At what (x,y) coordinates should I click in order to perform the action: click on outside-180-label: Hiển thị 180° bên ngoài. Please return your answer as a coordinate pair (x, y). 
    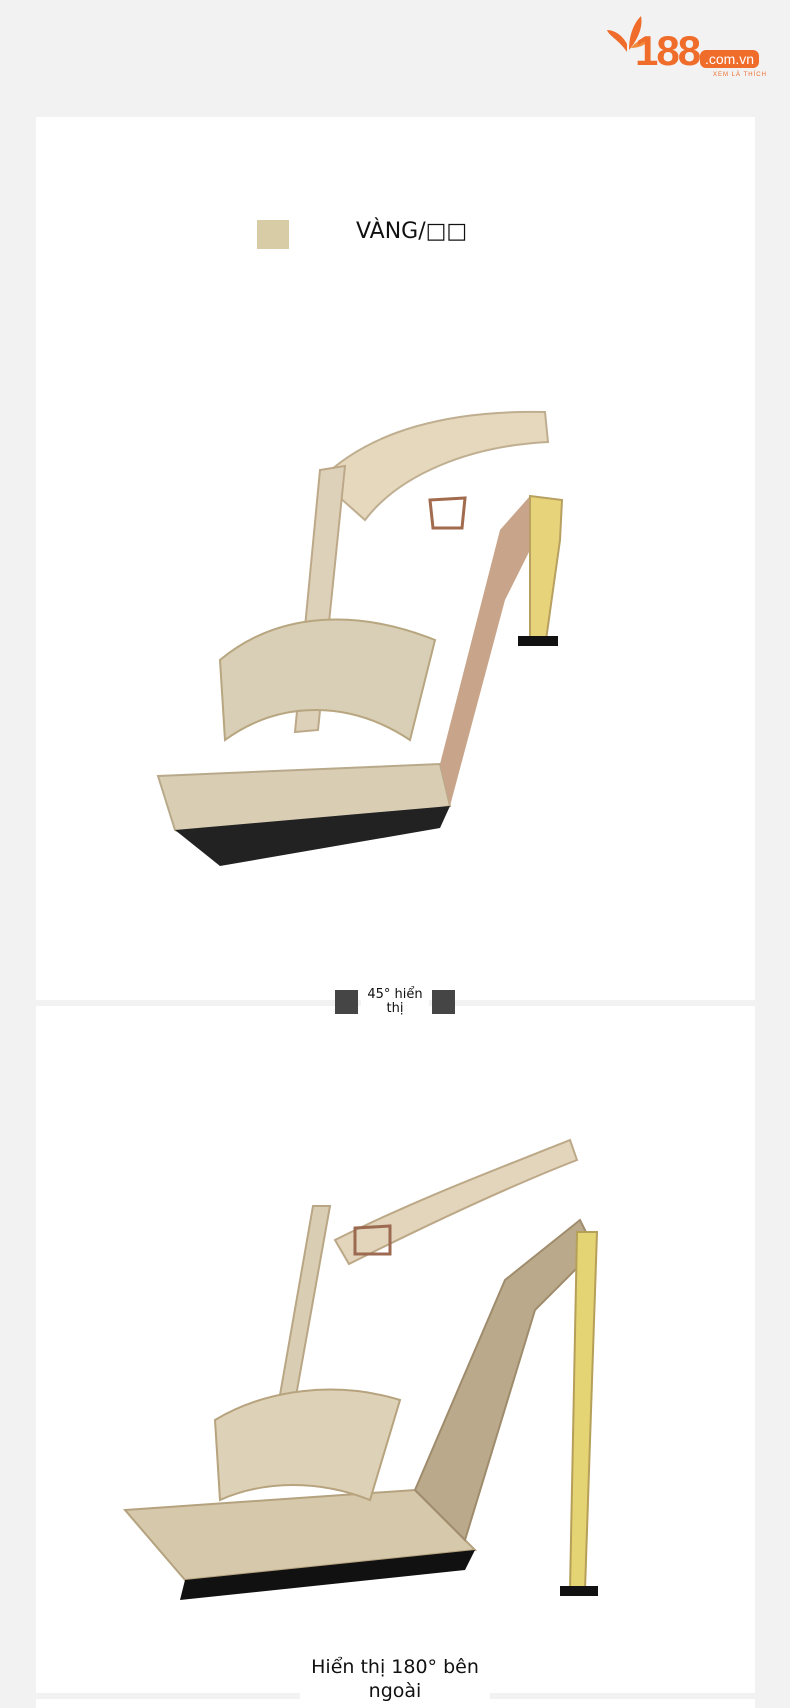
    Looking at the image, I should click on (395, 1679).